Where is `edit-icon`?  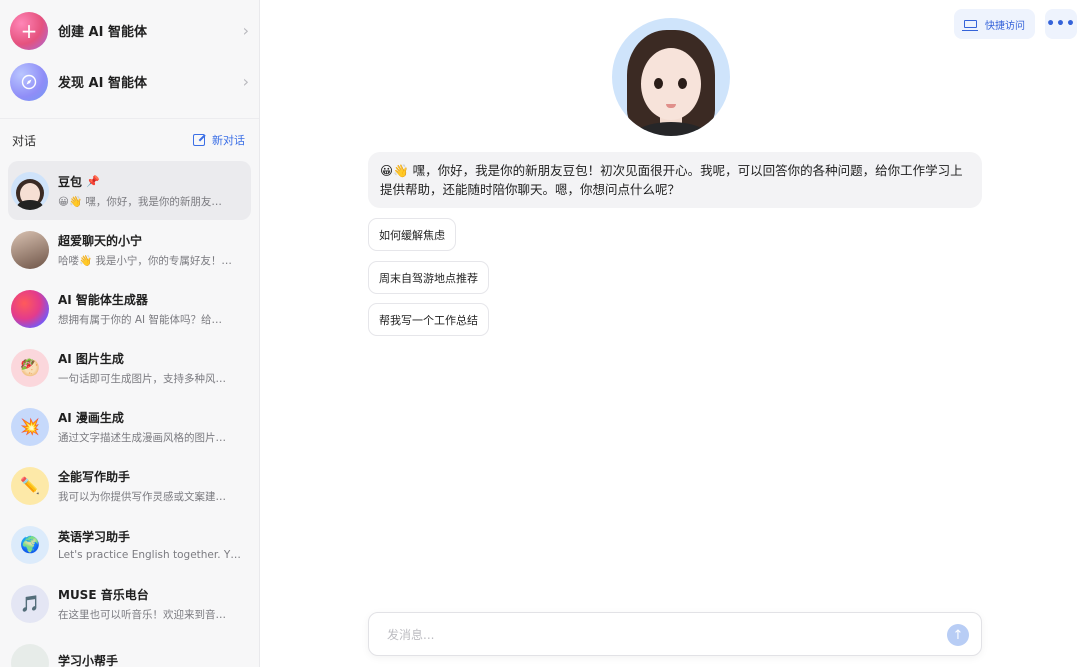
edit-icon is located at coordinates (199, 140).